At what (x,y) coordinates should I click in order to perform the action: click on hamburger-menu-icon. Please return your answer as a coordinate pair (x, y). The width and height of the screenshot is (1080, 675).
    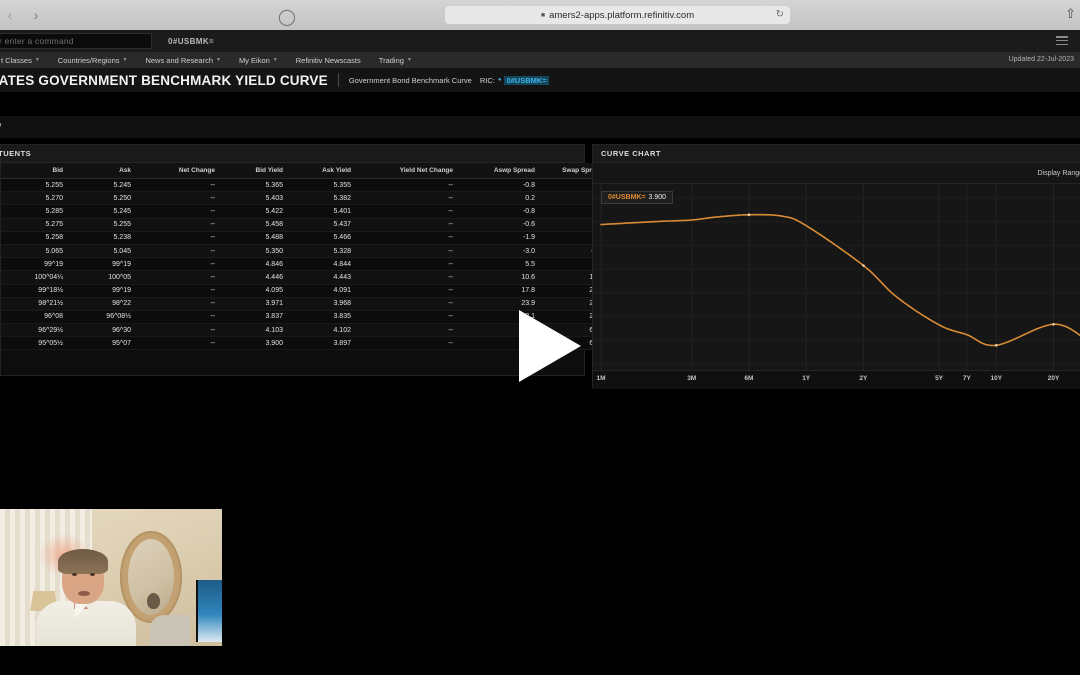
    Looking at the image, I should click on (1062, 40).